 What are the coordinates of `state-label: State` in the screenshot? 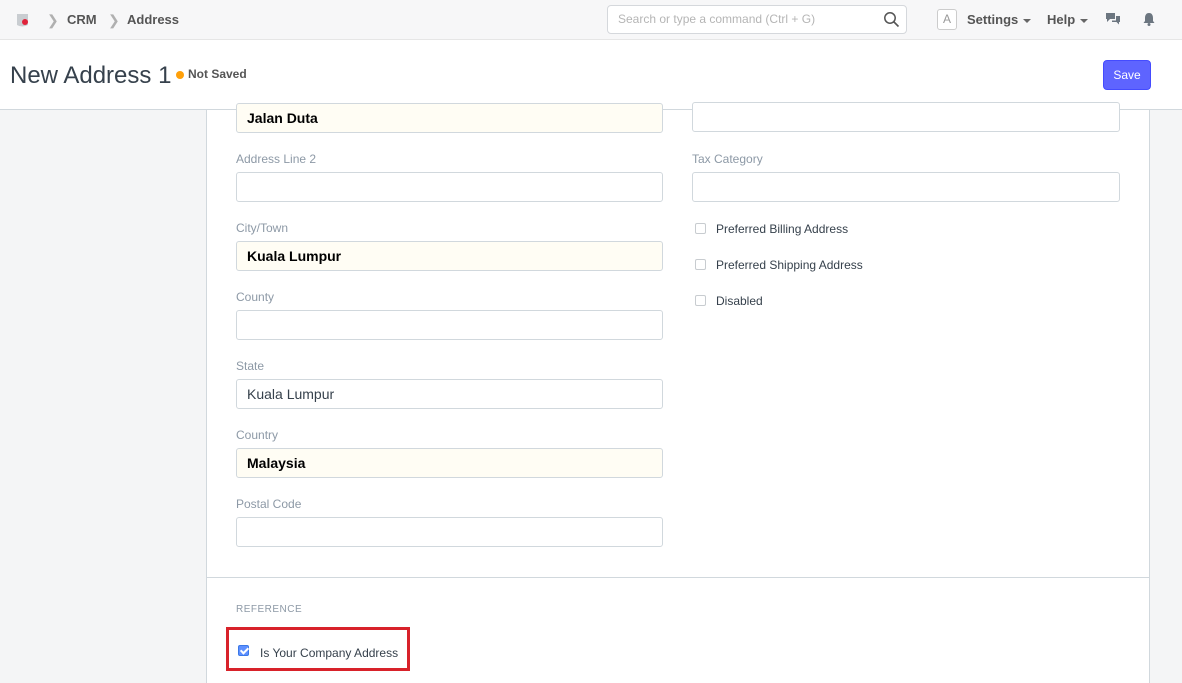 It's located at (250, 366).